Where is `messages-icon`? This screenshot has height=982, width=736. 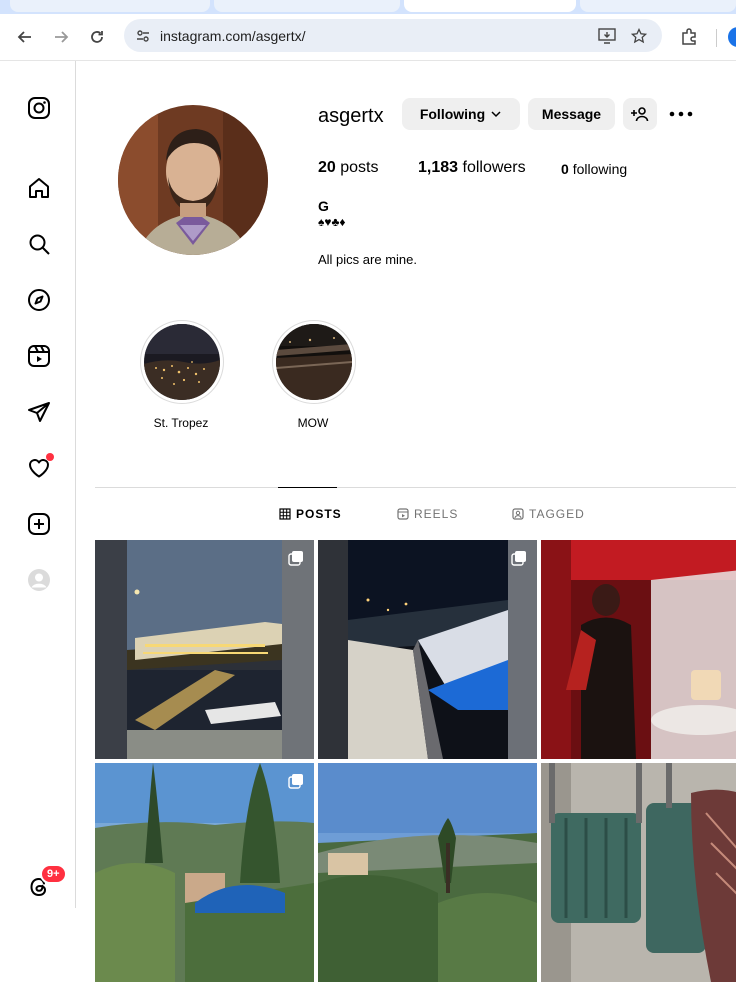
messages-icon is located at coordinates (39, 412).